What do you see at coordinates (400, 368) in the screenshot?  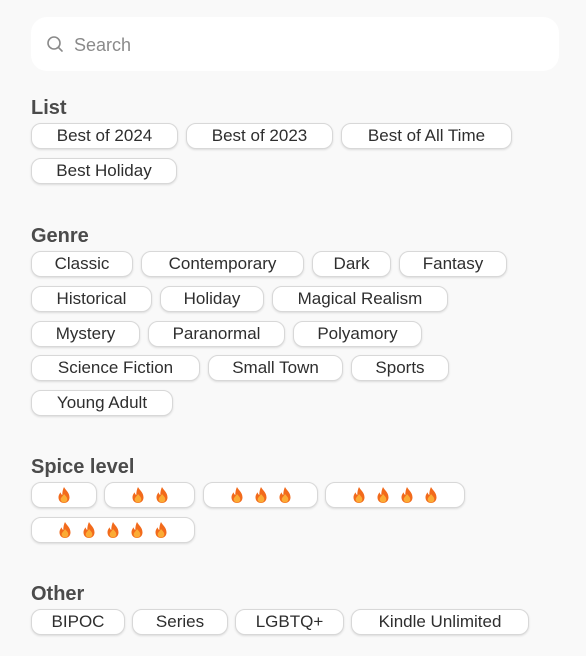 I see `chip-sports: Sports` at bounding box center [400, 368].